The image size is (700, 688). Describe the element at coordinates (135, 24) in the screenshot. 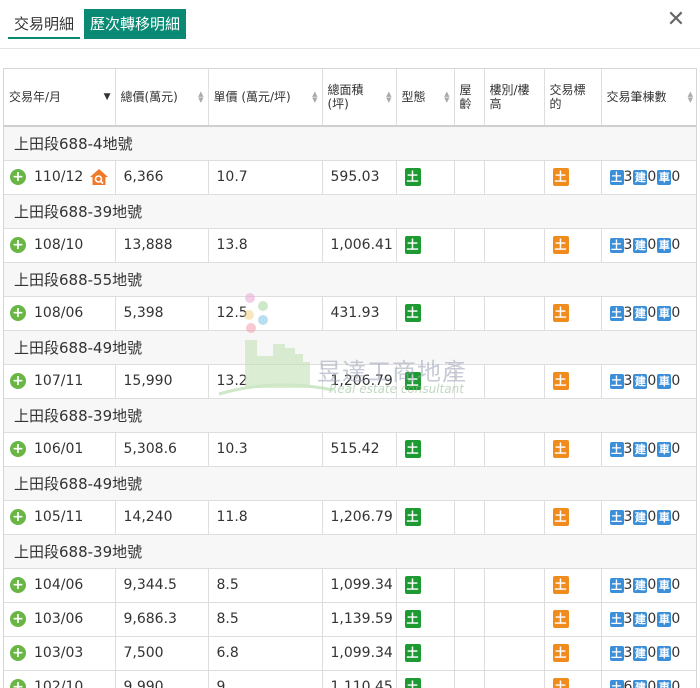

I see `tab-transfer-history: 歷次轉移明細` at that location.